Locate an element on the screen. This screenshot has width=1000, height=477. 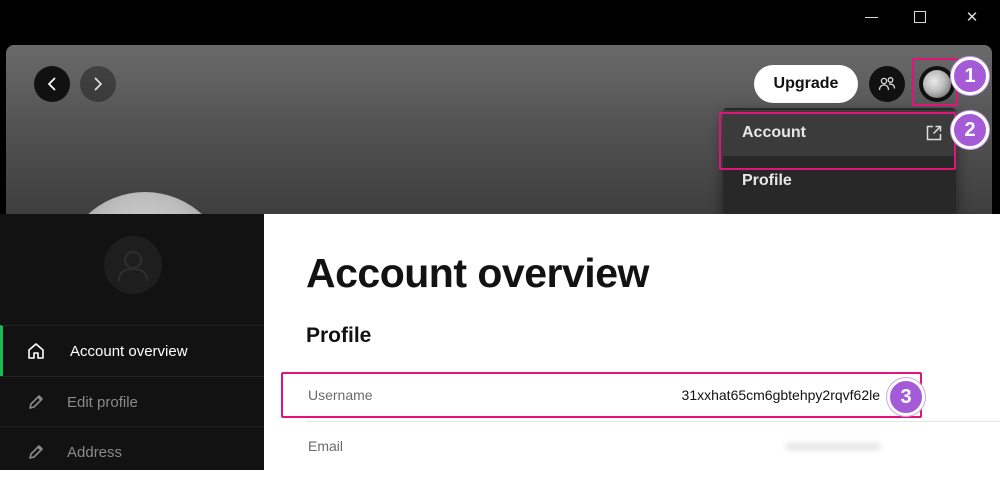
profile-row-email: Email ••••••••••••••••••• is located at coordinates (653, 447).